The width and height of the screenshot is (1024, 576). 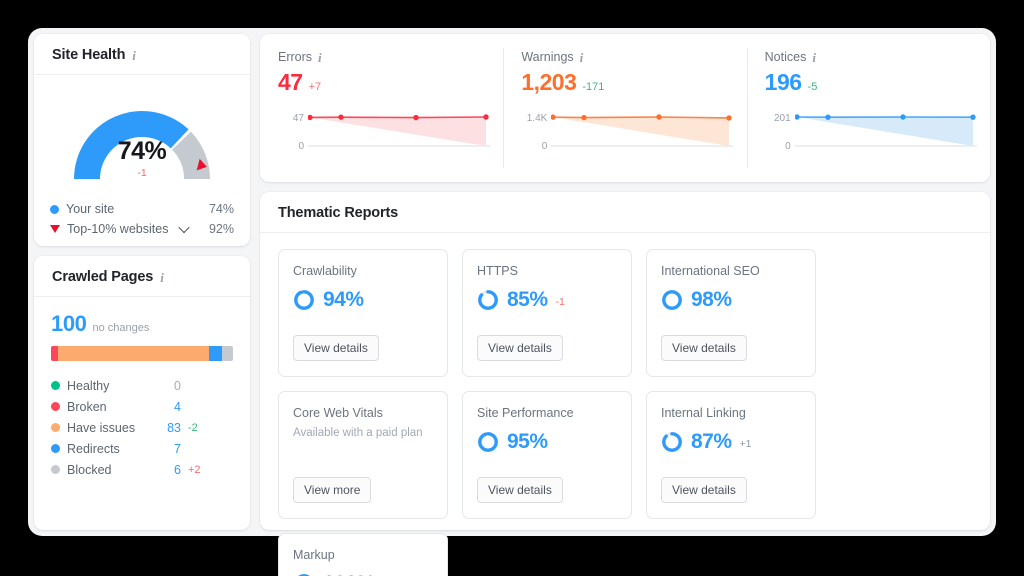 What do you see at coordinates (142, 173) in the screenshot?
I see `gauge-delta: -1` at bounding box center [142, 173].